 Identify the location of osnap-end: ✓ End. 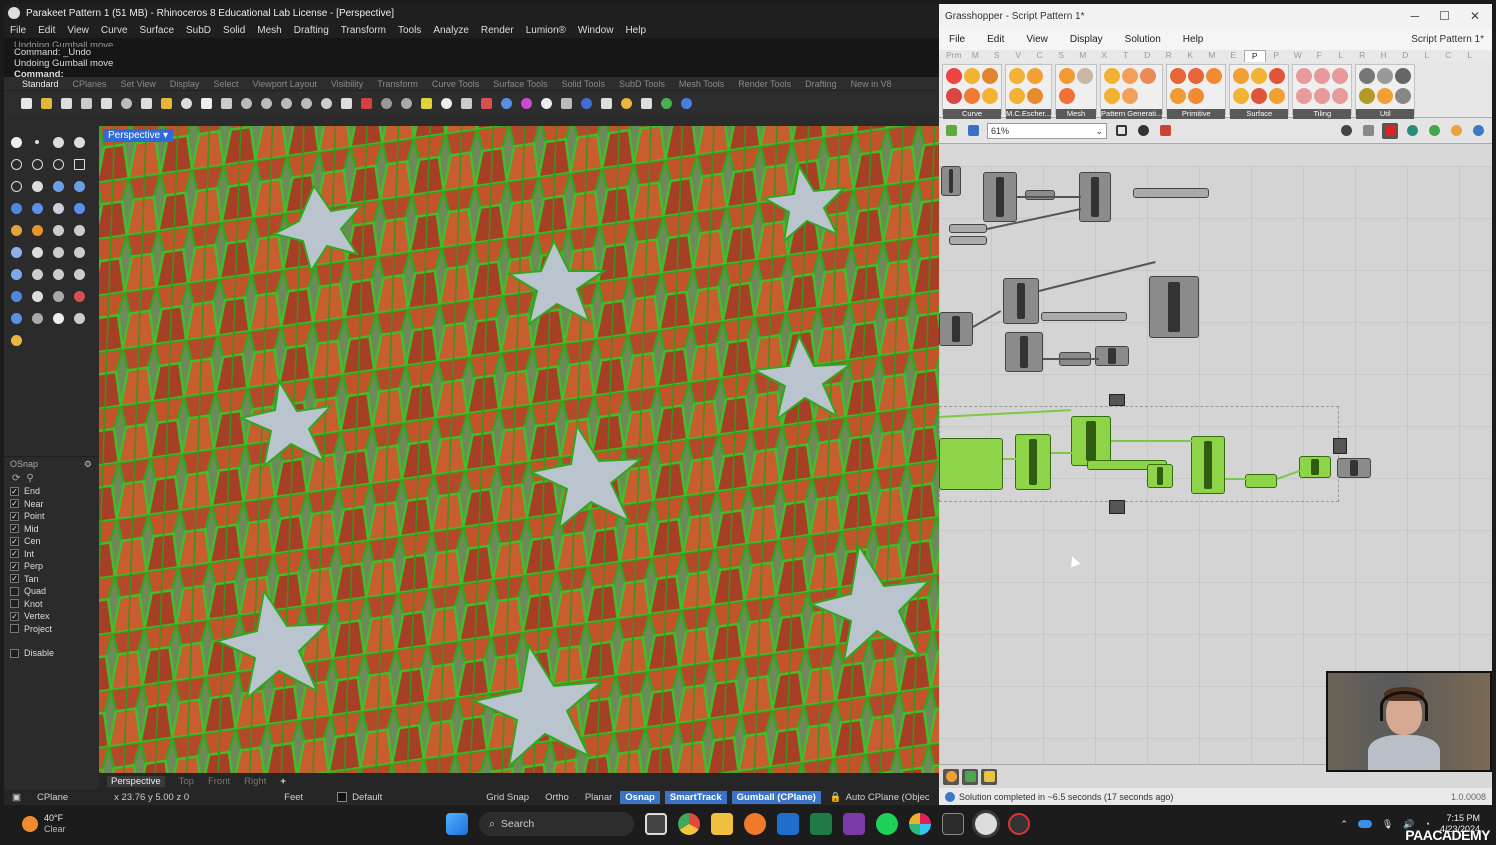
(51, 491).